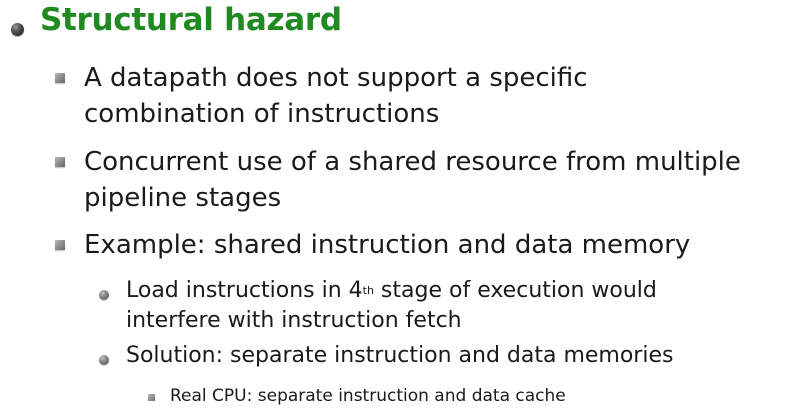 The width and height of the screenshot is (807, 416). What do you see at coordinates (183, 198) in the screenshot?
I see `bullet-text-line: pipeline stages` at bounding box center [183, 198].